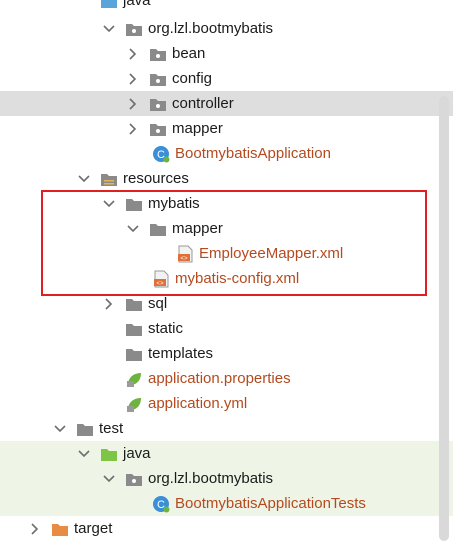  I want to click on tree-row-controller: controller, so click(226, 103).